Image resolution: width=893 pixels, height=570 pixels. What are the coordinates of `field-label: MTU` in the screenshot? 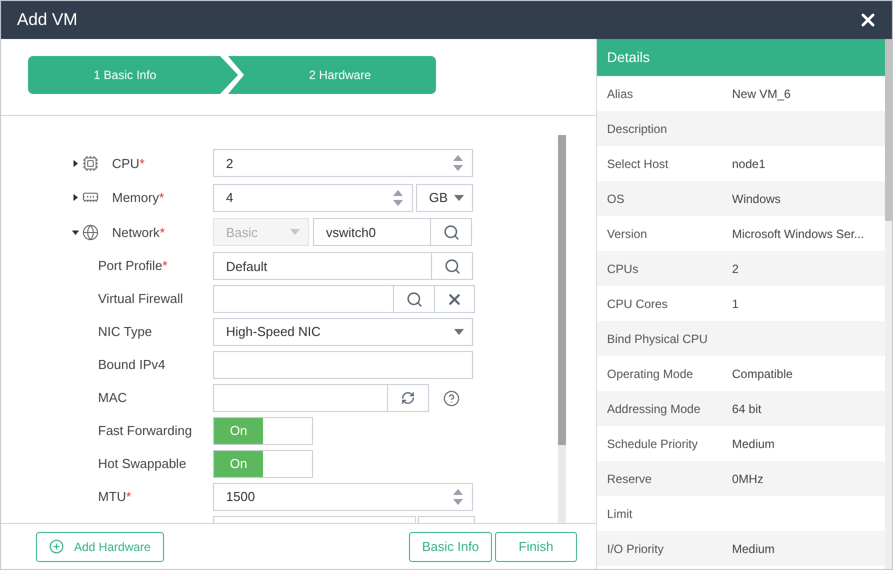 It's located at (112, 497).